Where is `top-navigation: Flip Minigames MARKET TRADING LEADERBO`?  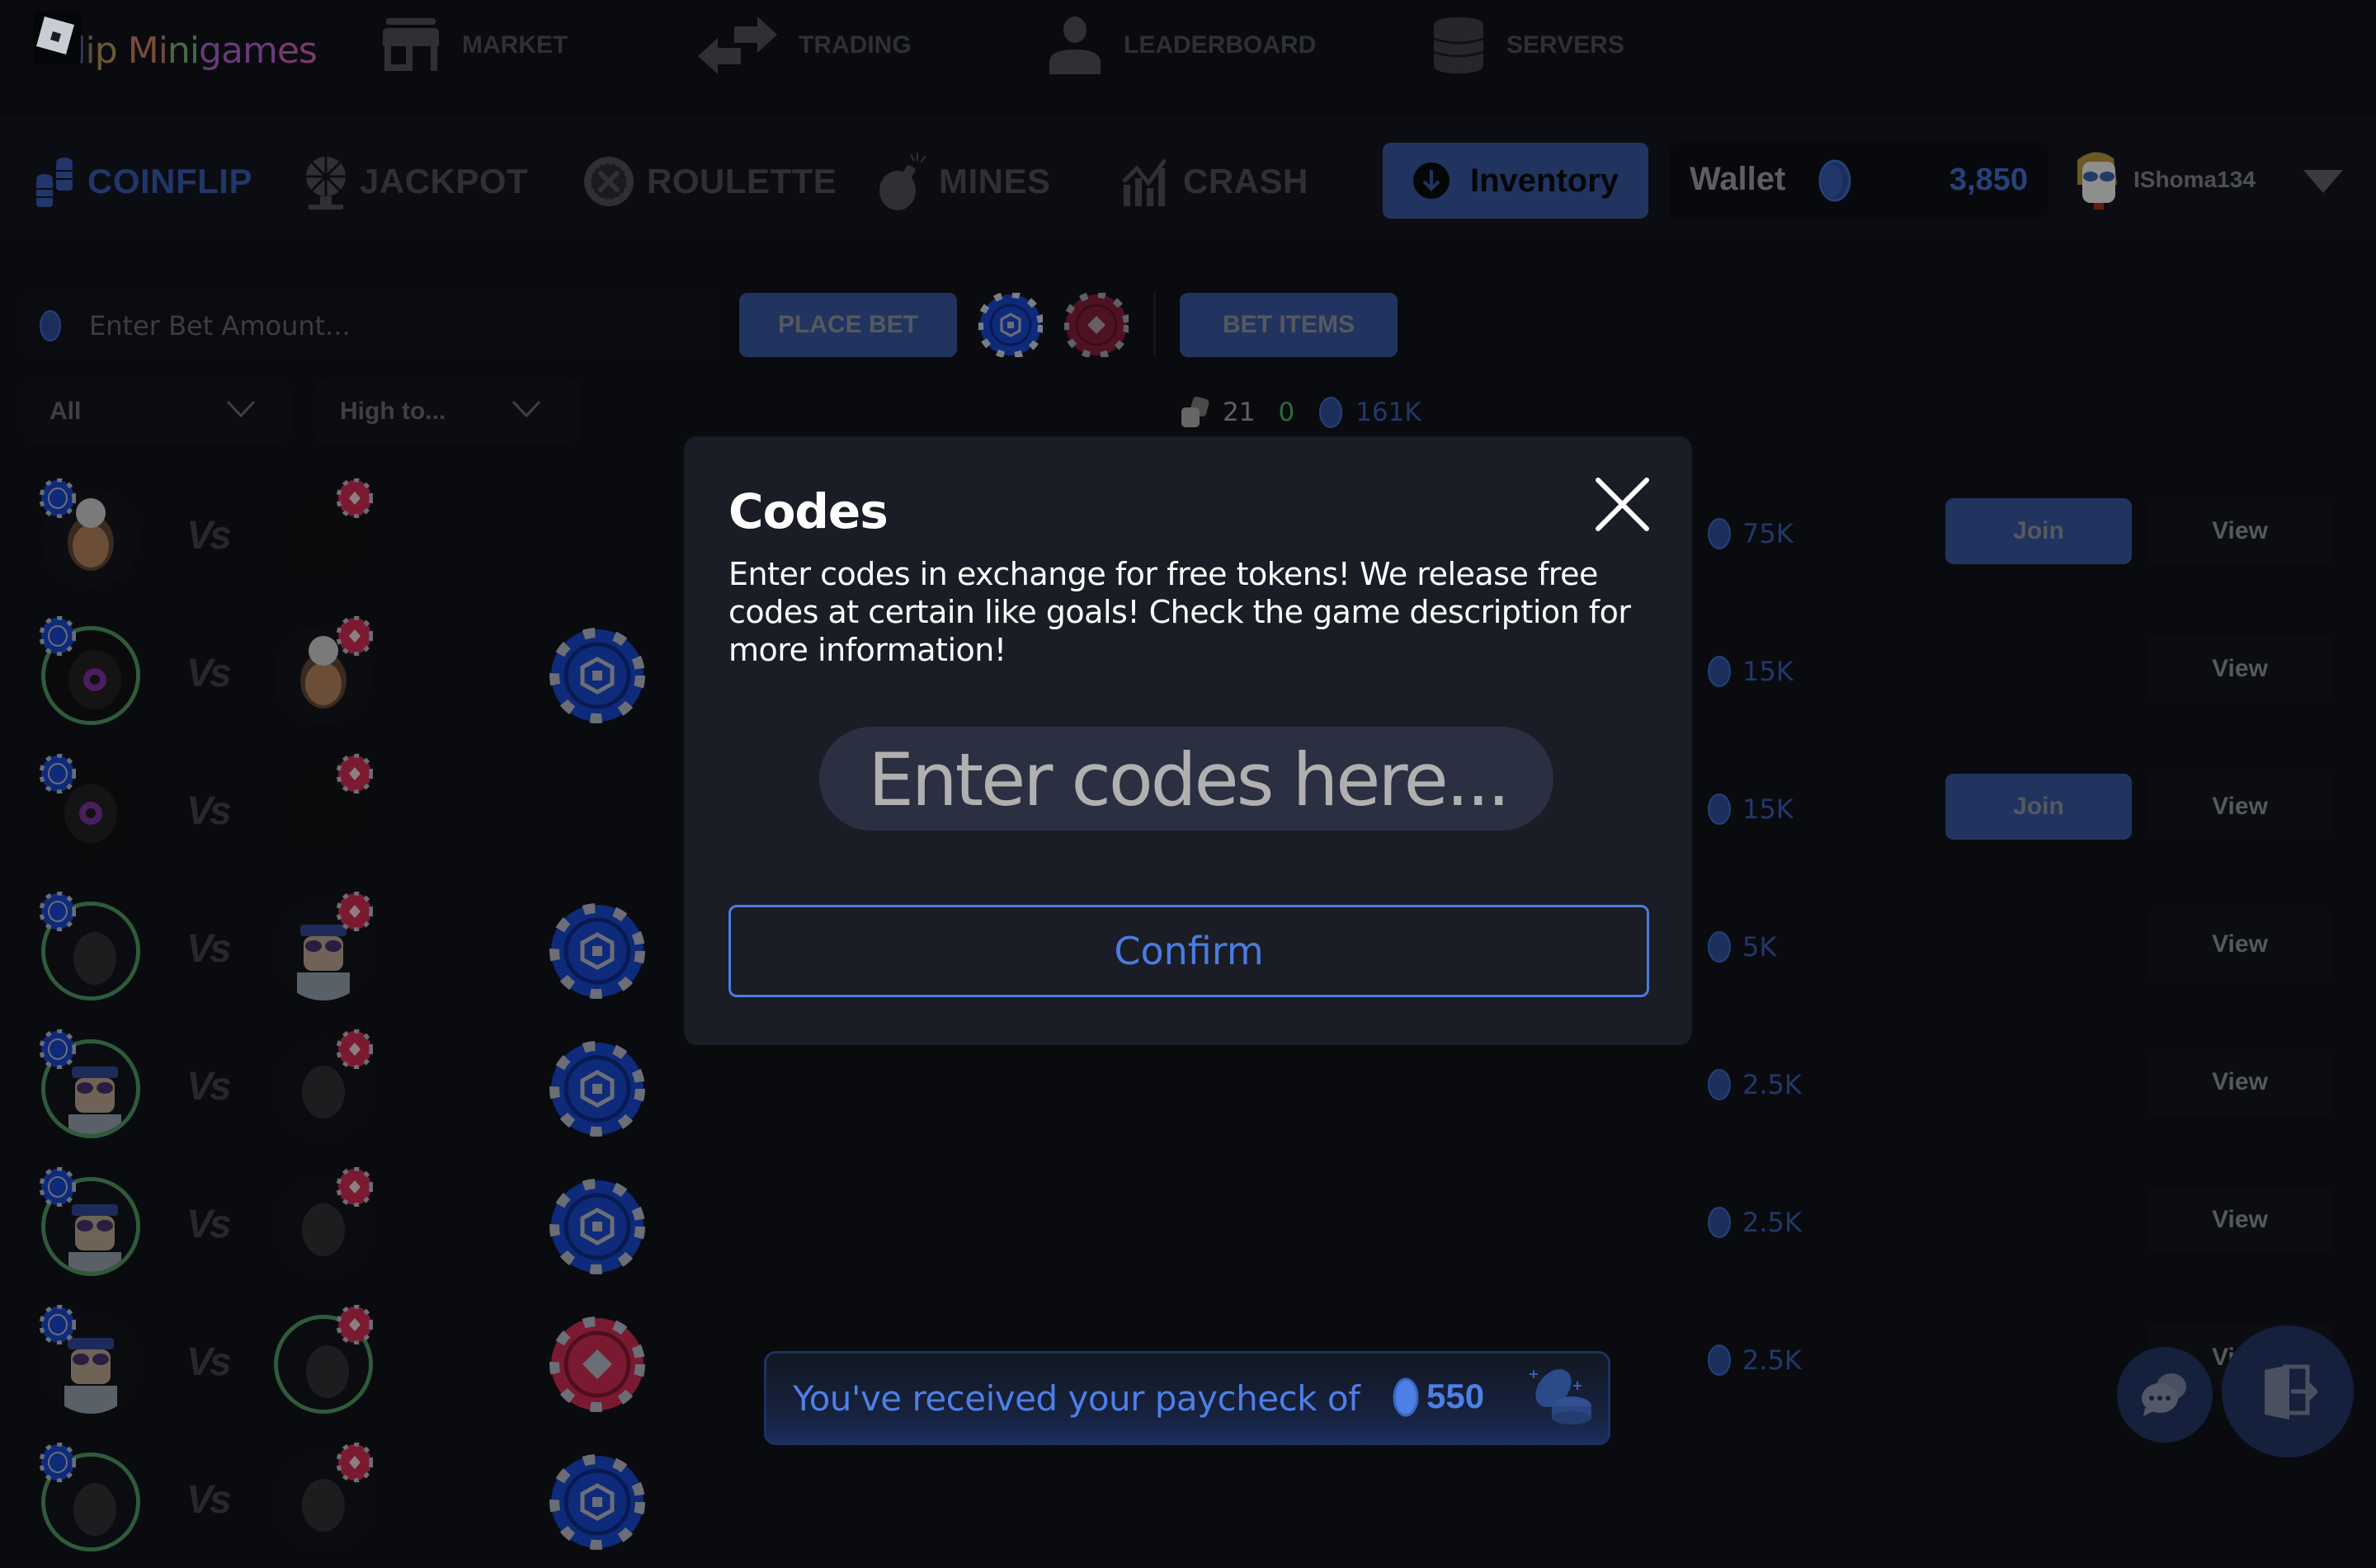 top-navigation: Flip Minigames MARKET TRADING LEADERBO is located at coordinates (1188, 47).